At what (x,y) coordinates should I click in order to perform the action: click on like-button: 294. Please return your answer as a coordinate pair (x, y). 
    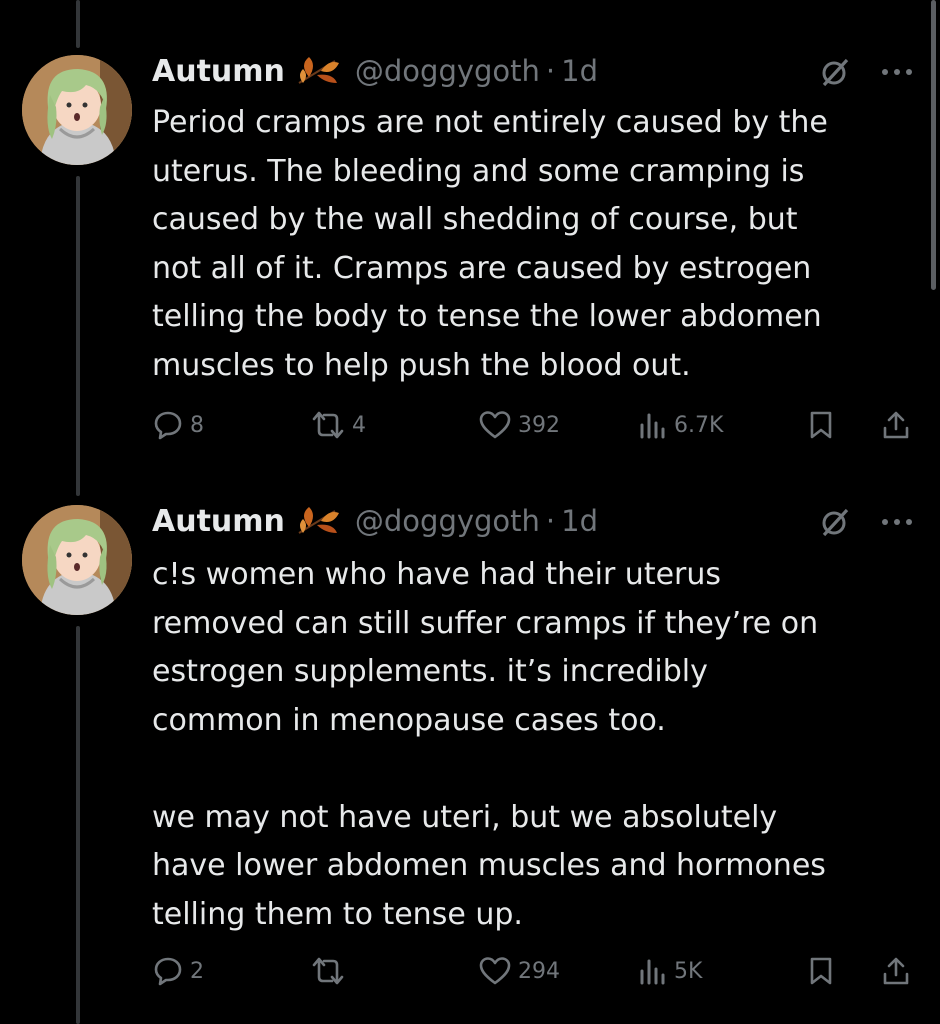
    Looking at the image, I should click on (519, 971).